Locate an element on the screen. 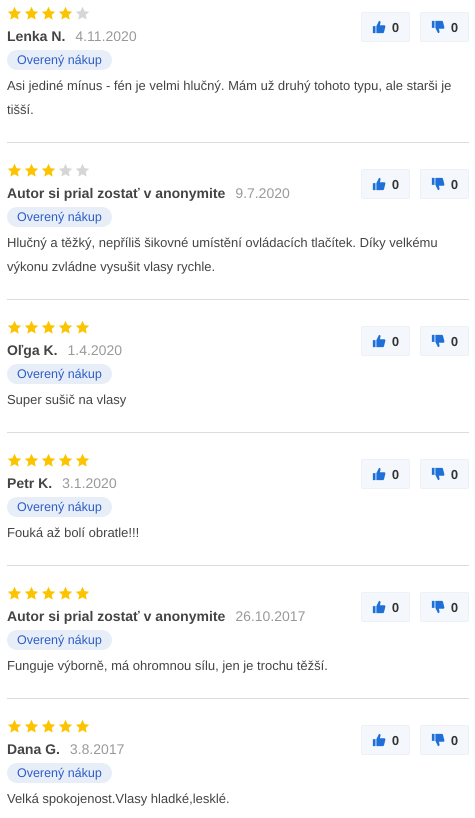 This screenshot has width=475, height=818. review-date: 3.8.2017 is located at coordinates (97, 749).